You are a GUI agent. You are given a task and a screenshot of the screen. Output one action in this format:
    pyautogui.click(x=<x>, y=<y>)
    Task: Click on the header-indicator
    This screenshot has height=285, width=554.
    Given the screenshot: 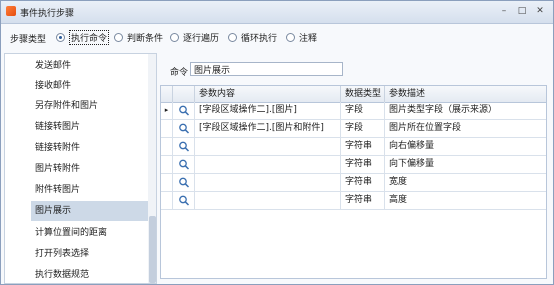 What is the action you would take?
    pyautogui.click(x=167, y=94)
    